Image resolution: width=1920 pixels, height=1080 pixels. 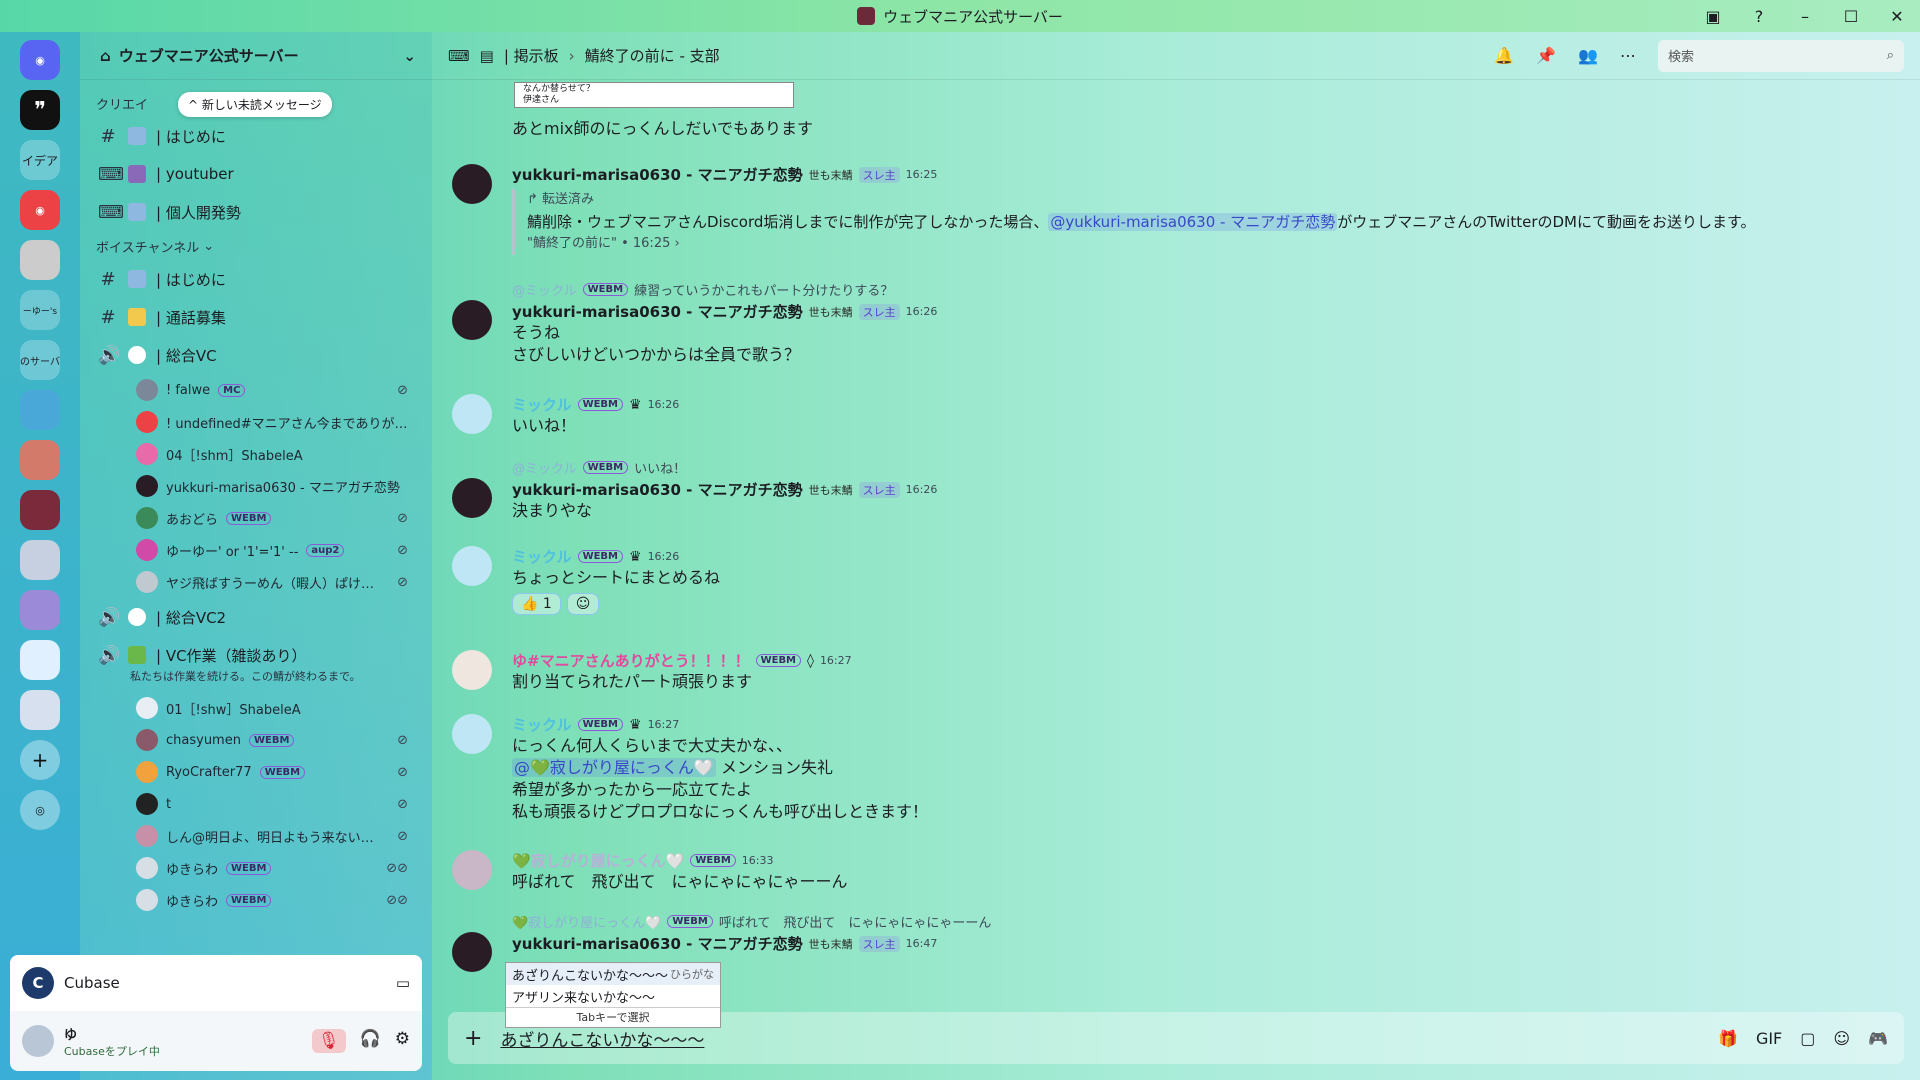 I want to click on user-mention: @💚寂しがり屋にっくん🤍, so click(x=614, y=767).